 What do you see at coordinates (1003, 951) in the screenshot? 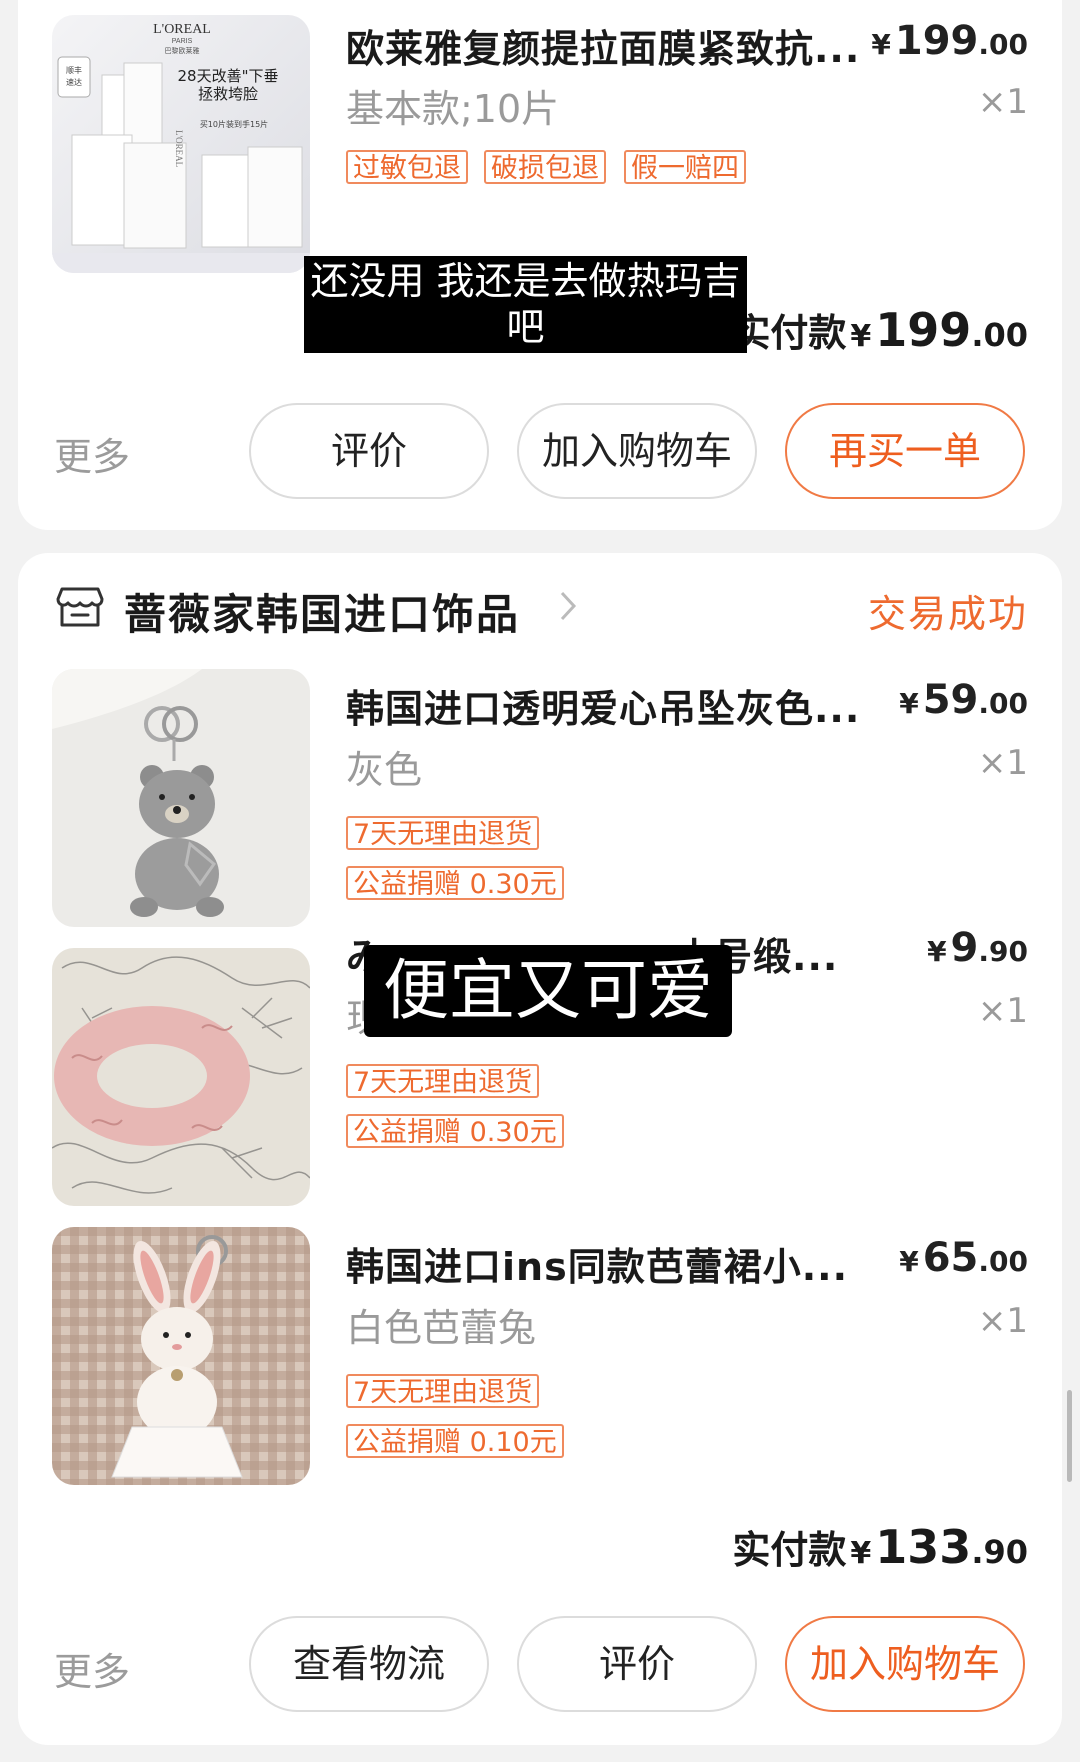
I see `price-decimal: .90` at bounding box center [1003, 951].